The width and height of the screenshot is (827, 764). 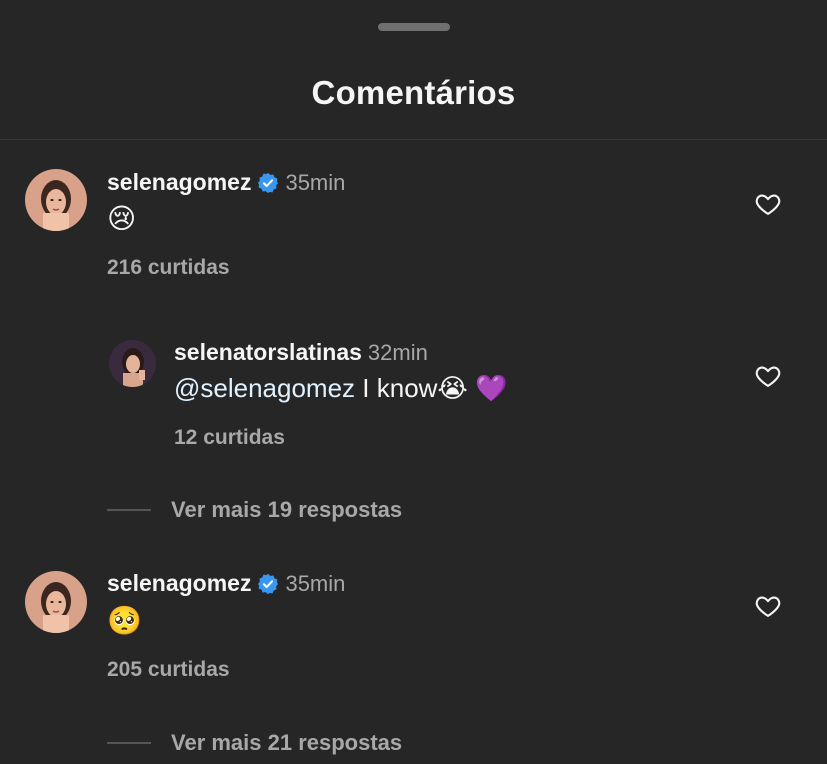 What do you see at coordinates (413, 139) in the screenshot?
I see `header-divider` at bounding box center [413, 139].